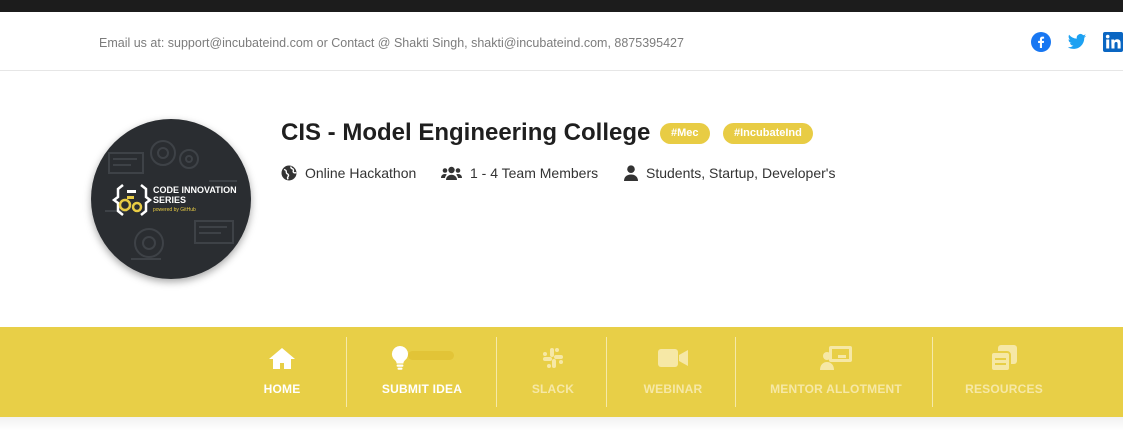 The image size is (1123, 431). I want to click on twitter-icon, so click(1077, 42).